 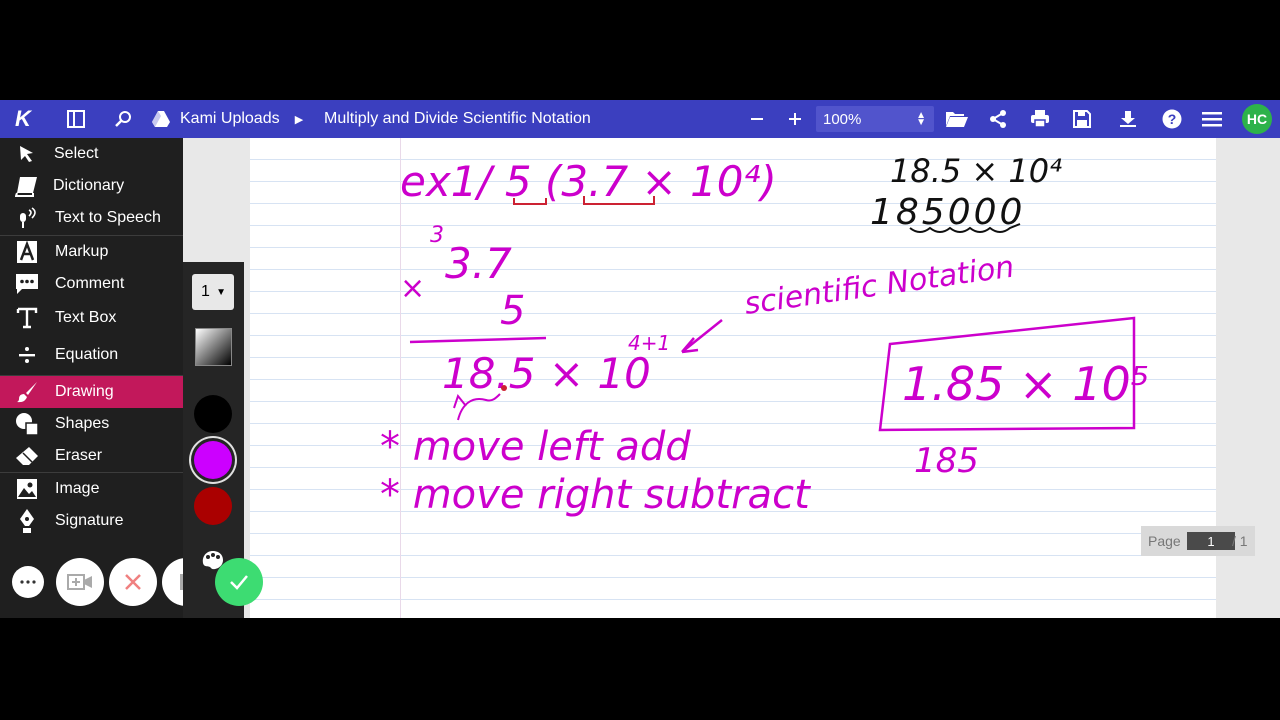 I want to click on carry-digit: 3, so click(x=437, y=235).